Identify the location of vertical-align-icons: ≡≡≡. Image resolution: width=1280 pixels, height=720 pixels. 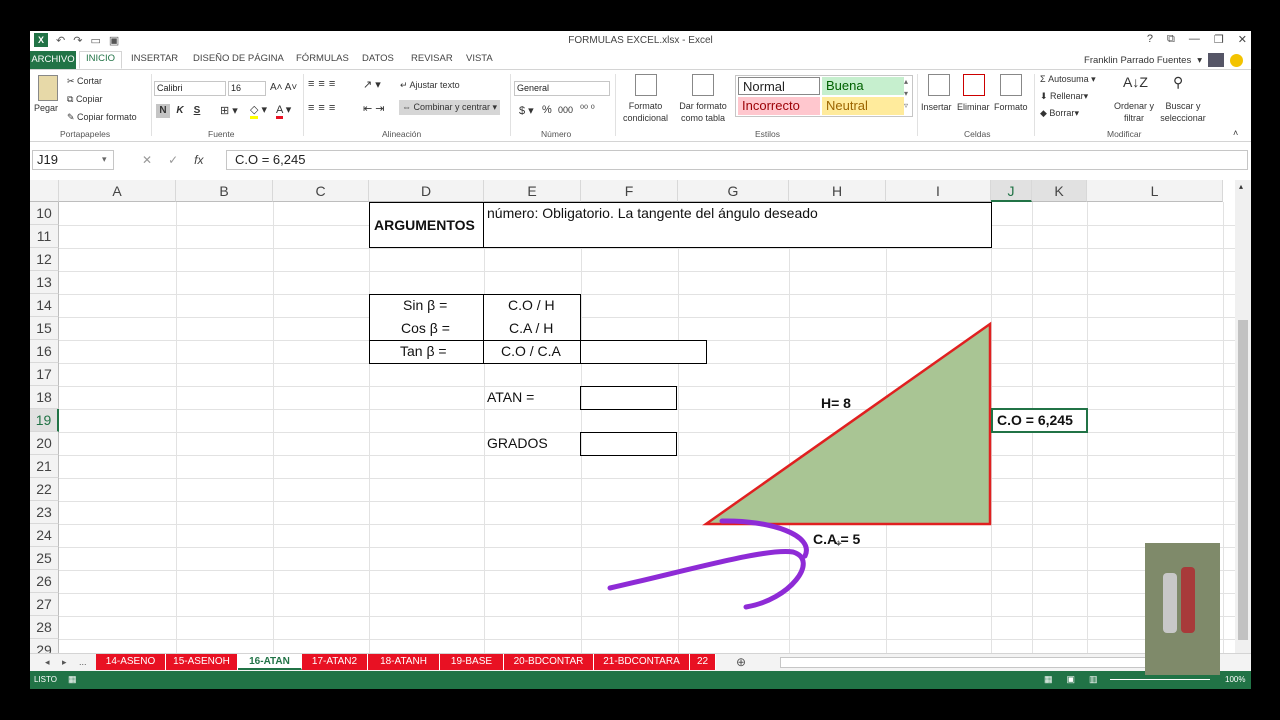
(323, 84).